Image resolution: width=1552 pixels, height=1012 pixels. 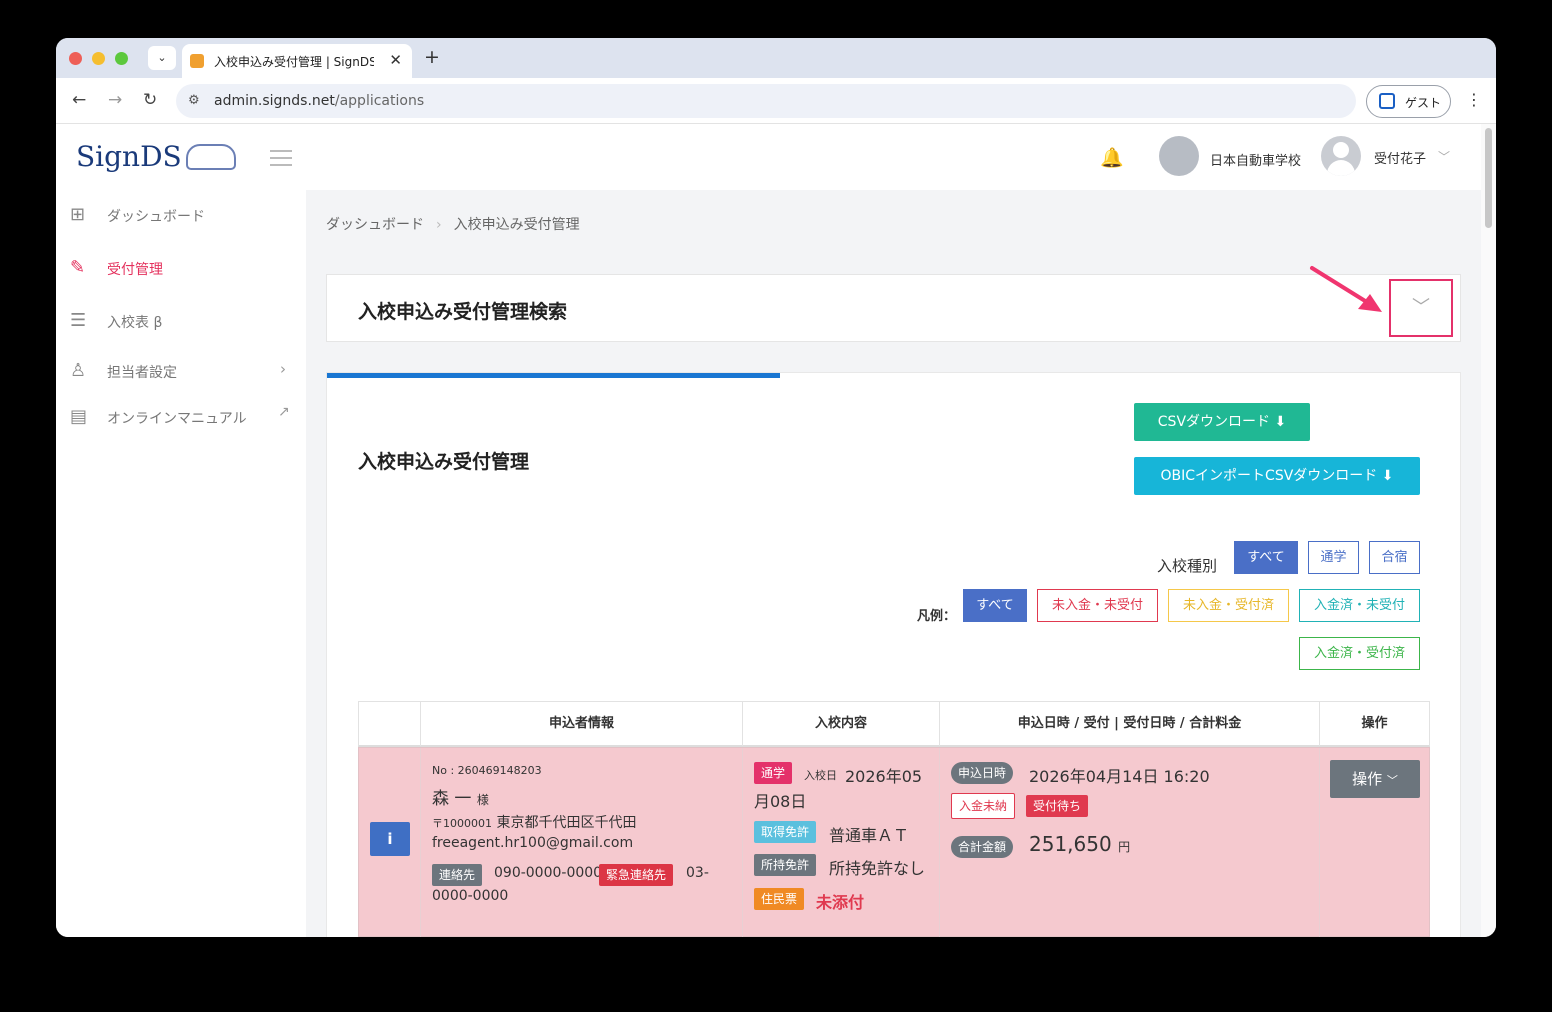 What do you see at coordinates (281, 160) in the screenshot?
I see `menu-toggle-icon` at bounding box center [281, 160].